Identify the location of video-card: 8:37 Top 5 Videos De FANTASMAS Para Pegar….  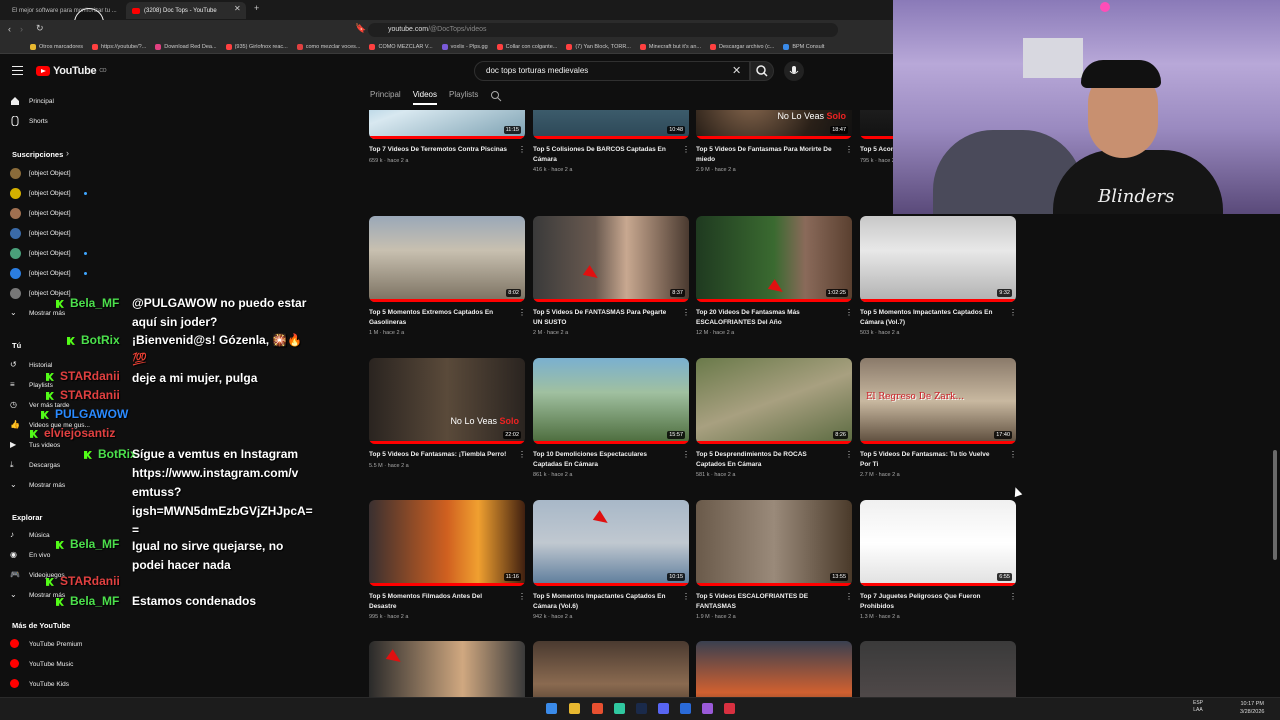
(611, 276).